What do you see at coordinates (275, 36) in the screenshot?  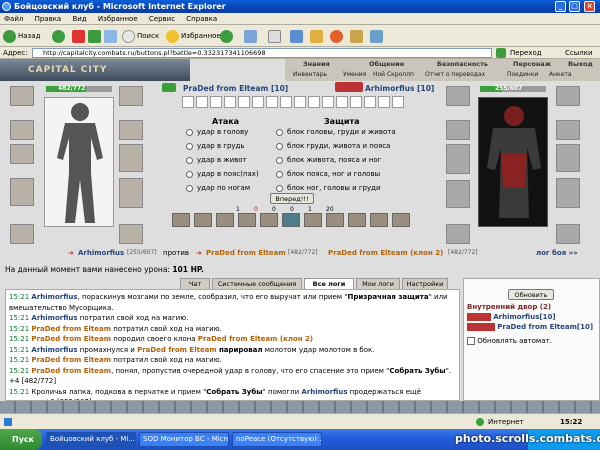 I see `print-button` at bounding box center [275, 36].